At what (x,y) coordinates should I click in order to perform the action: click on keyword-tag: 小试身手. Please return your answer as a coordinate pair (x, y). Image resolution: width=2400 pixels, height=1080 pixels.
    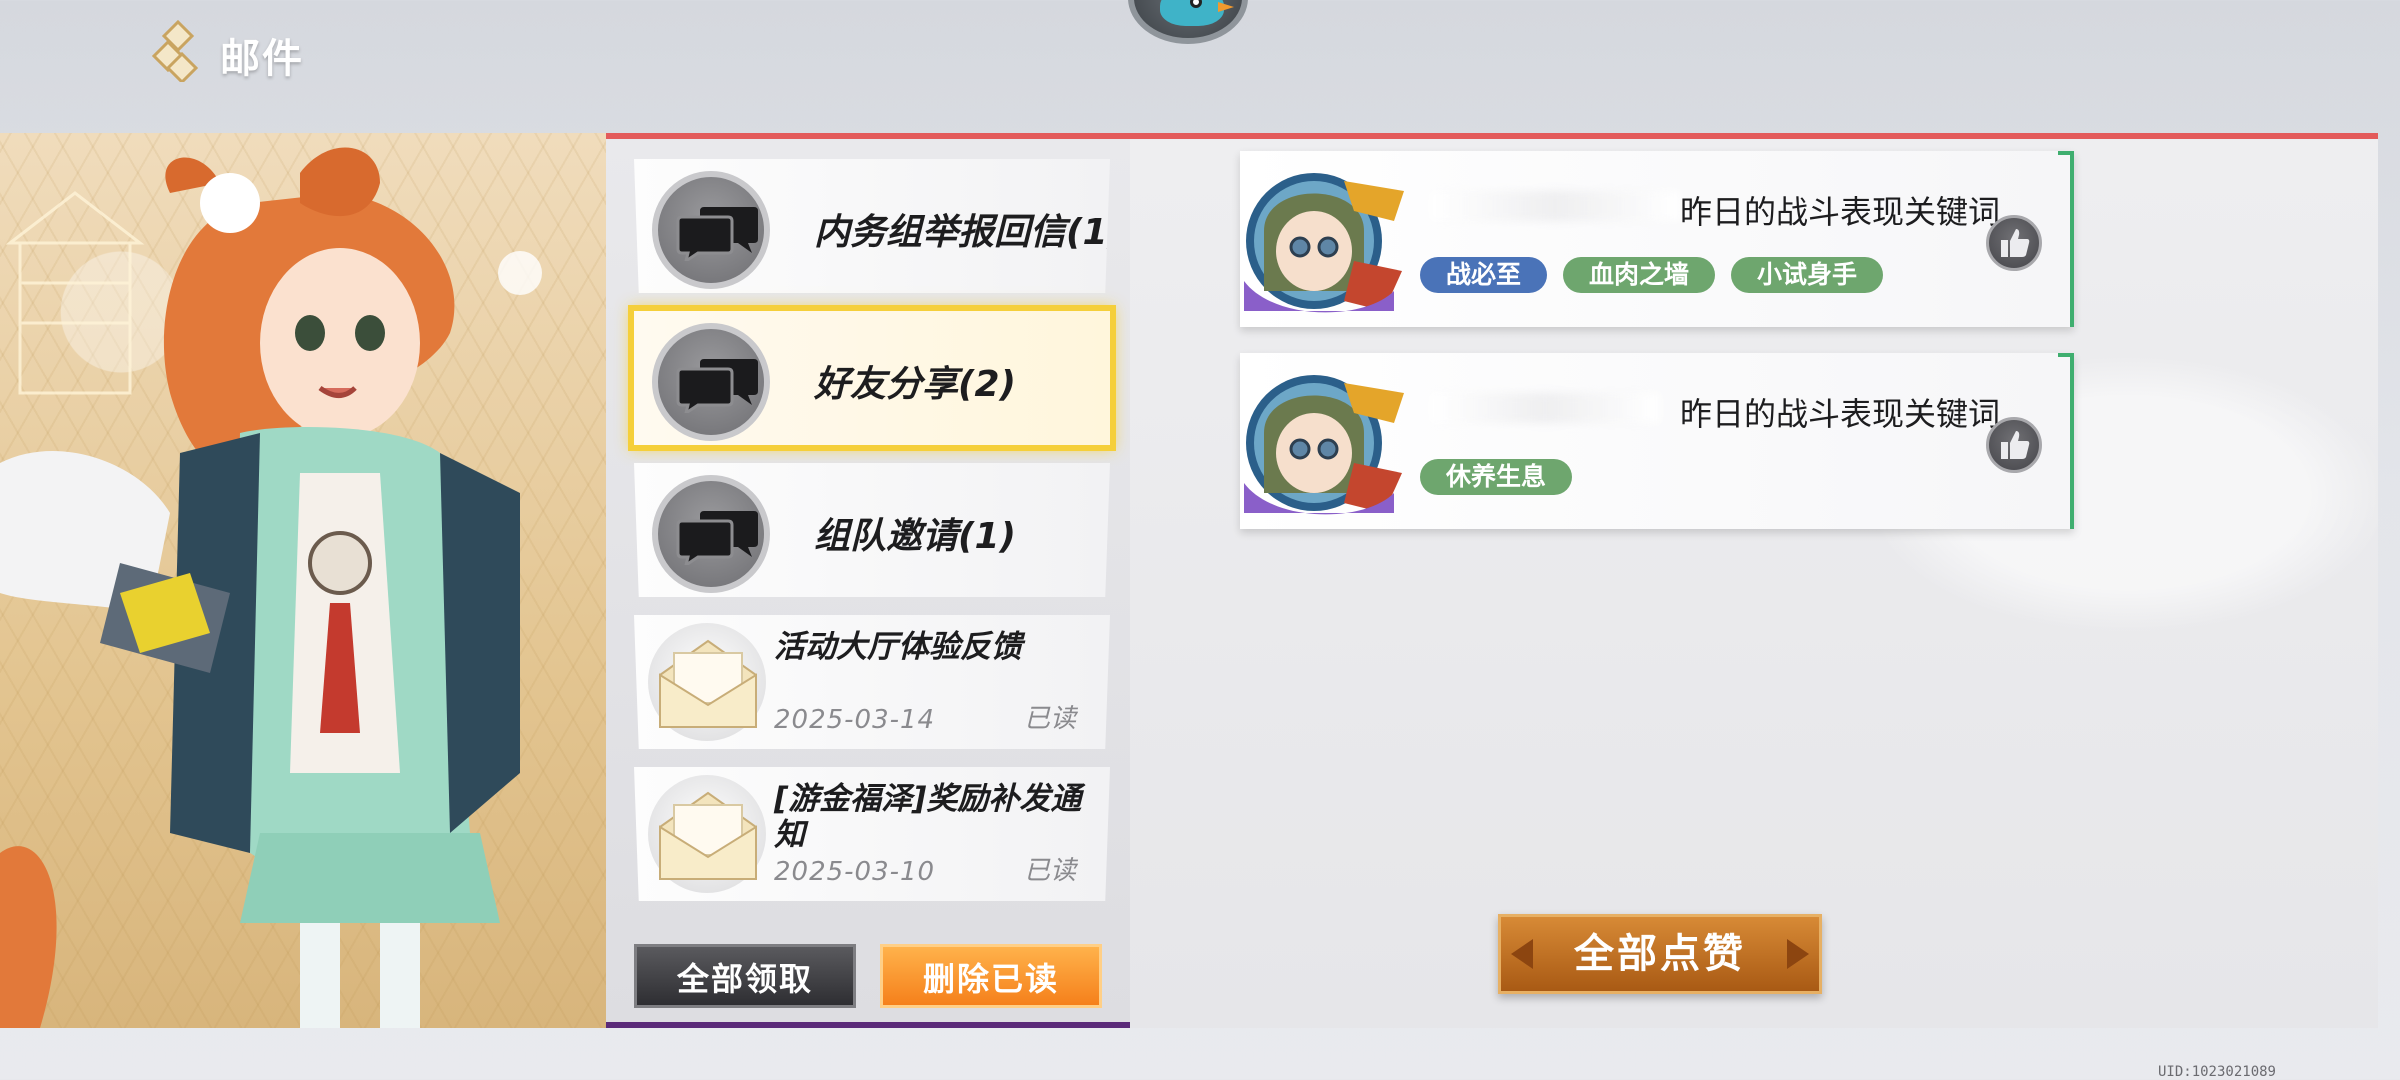
    Looking at the image, I should click on (1807, 275).